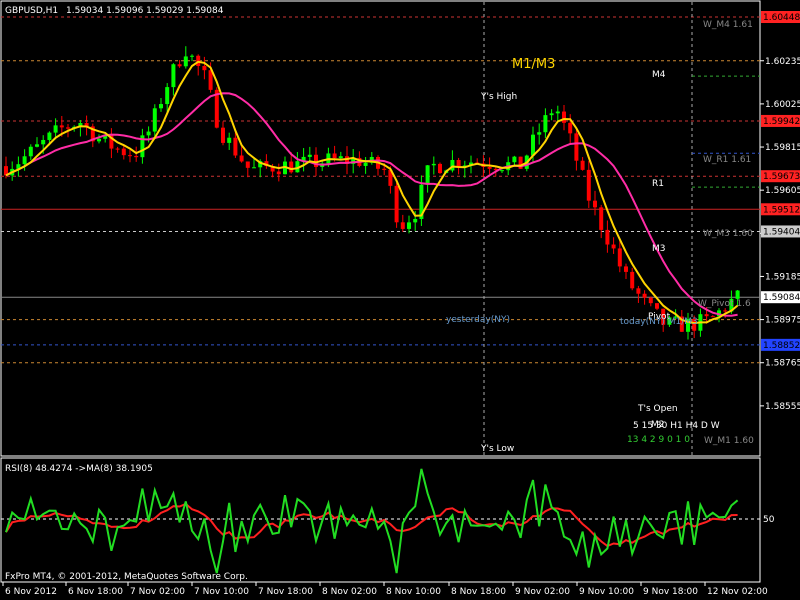 The image size is (800, 600). I want to click on yesterday-label: yesterday(NY), so click(478, 320).